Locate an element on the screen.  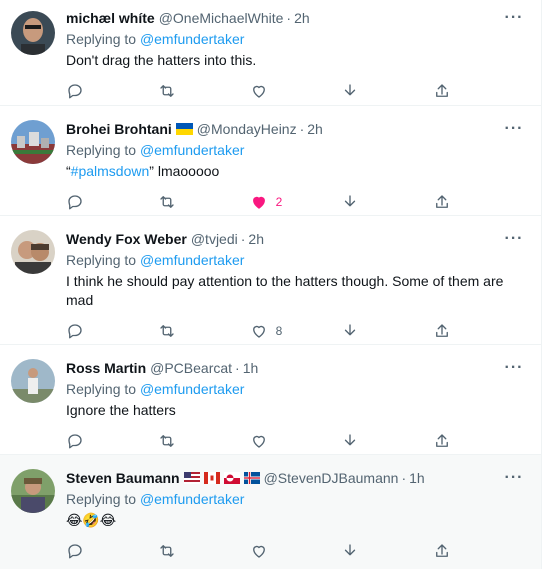
user-handle: @MondayHeinz is located at coordinates (247, 129).